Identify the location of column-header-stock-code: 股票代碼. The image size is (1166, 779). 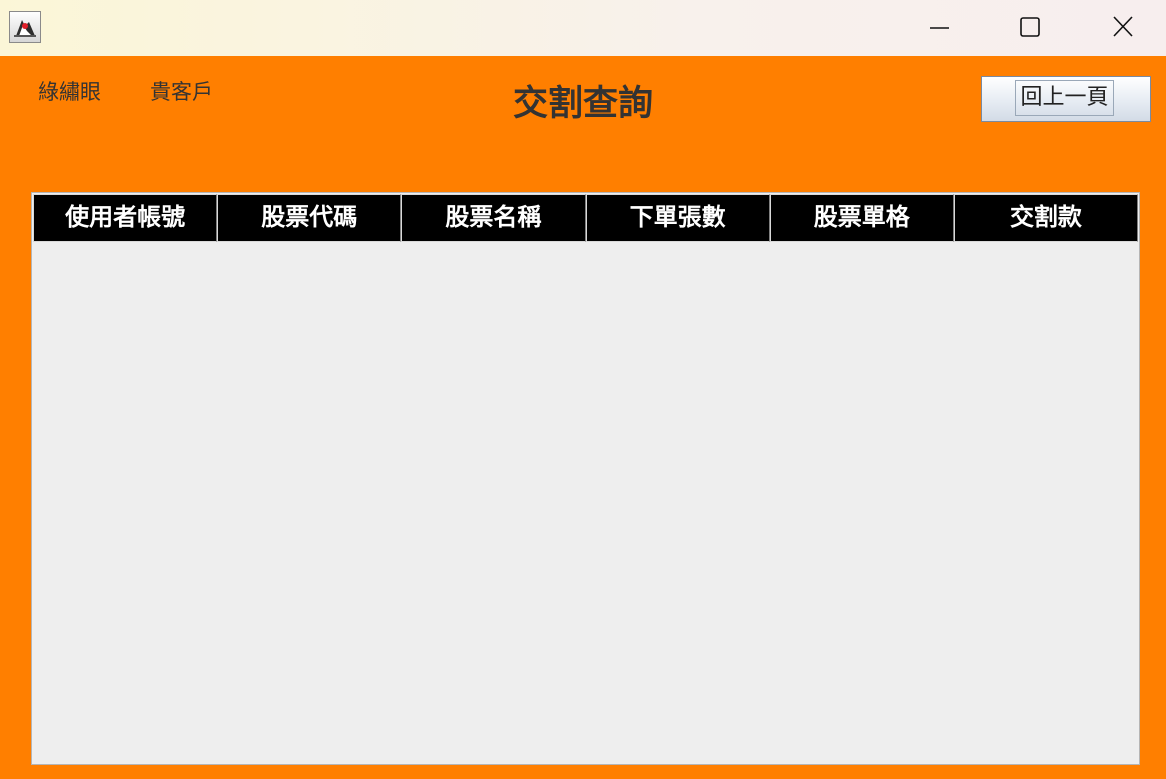
(309, 218).